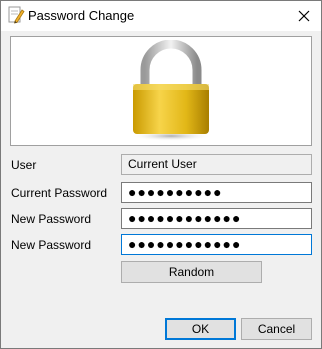 Image resolution: width=322 pixels, height=349 pixels. Describe the element at coordinates (161, 16) in the screenshot. I see `title-bar: Password Change` at that location.